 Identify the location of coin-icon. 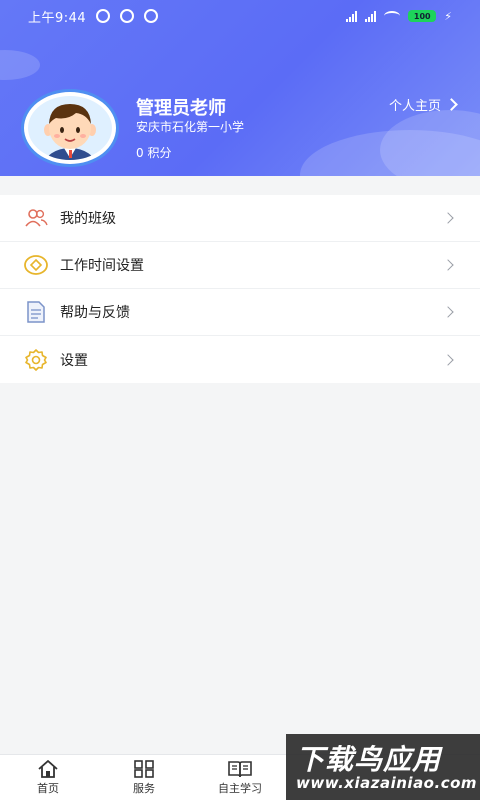
(36, 265).